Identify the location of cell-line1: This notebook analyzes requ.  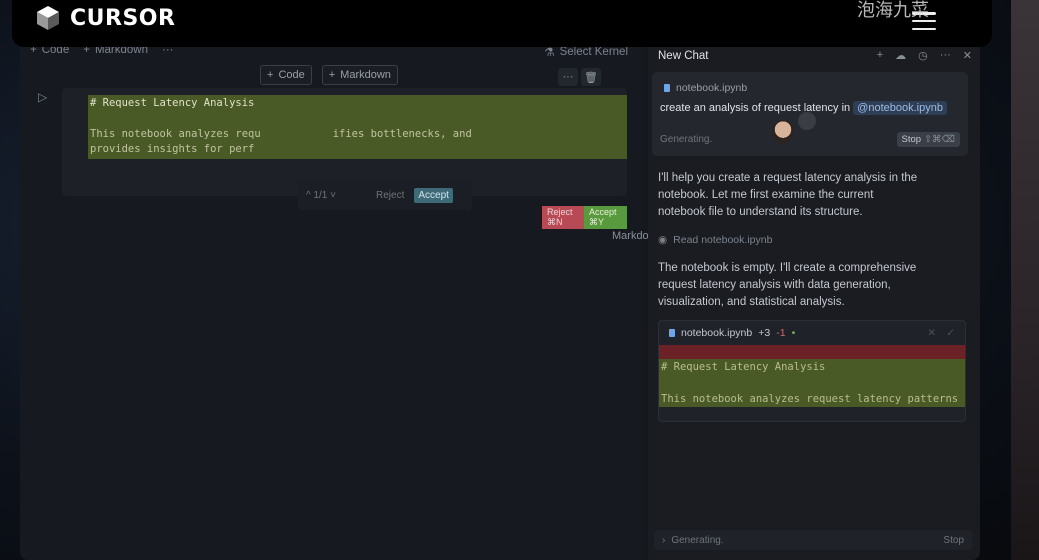
(175, 134).